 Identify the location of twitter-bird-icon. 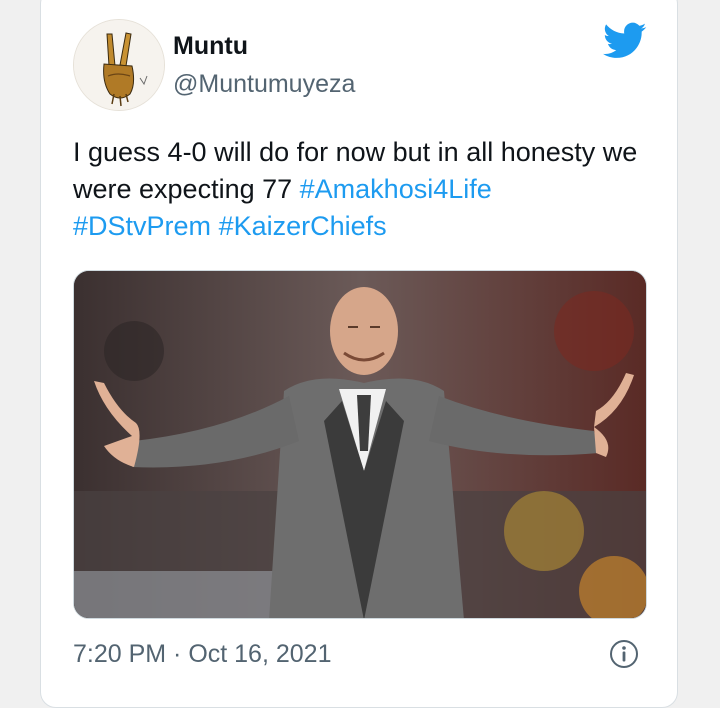
(625, 41).